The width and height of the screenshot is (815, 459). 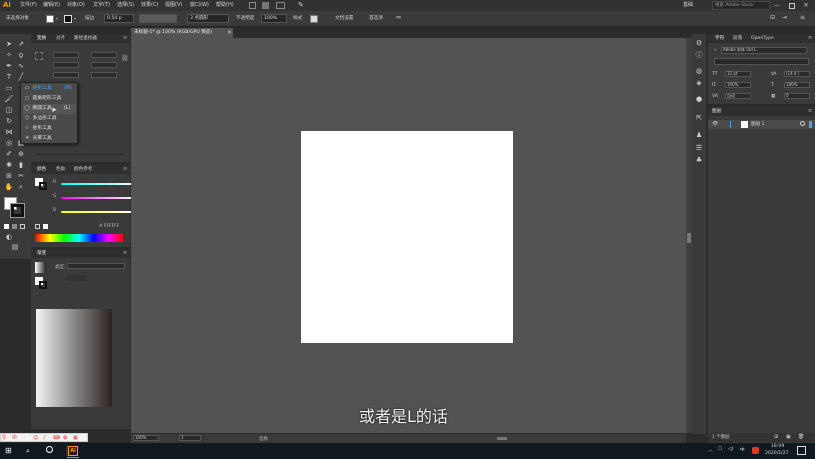 I want to click on gradient-stroke-preview, so click(x=43, y=285).